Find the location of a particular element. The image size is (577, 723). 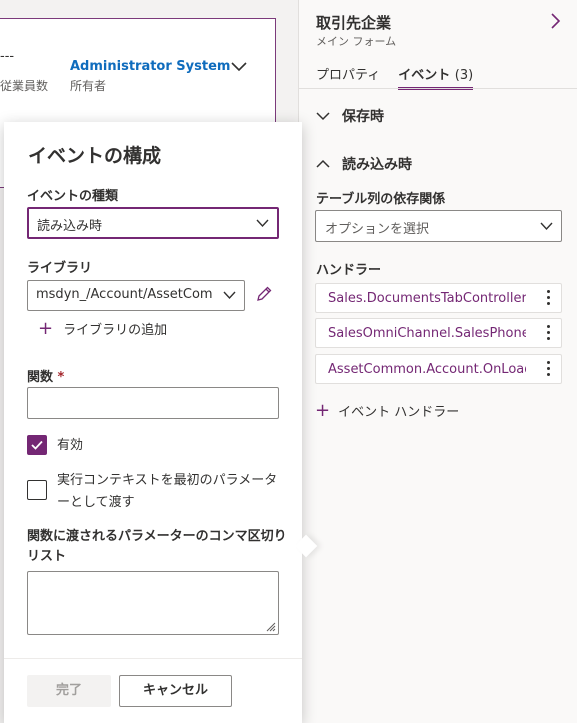

add-event-handler-button: + イベント ハンドラー is located at coordinates (387, 410).